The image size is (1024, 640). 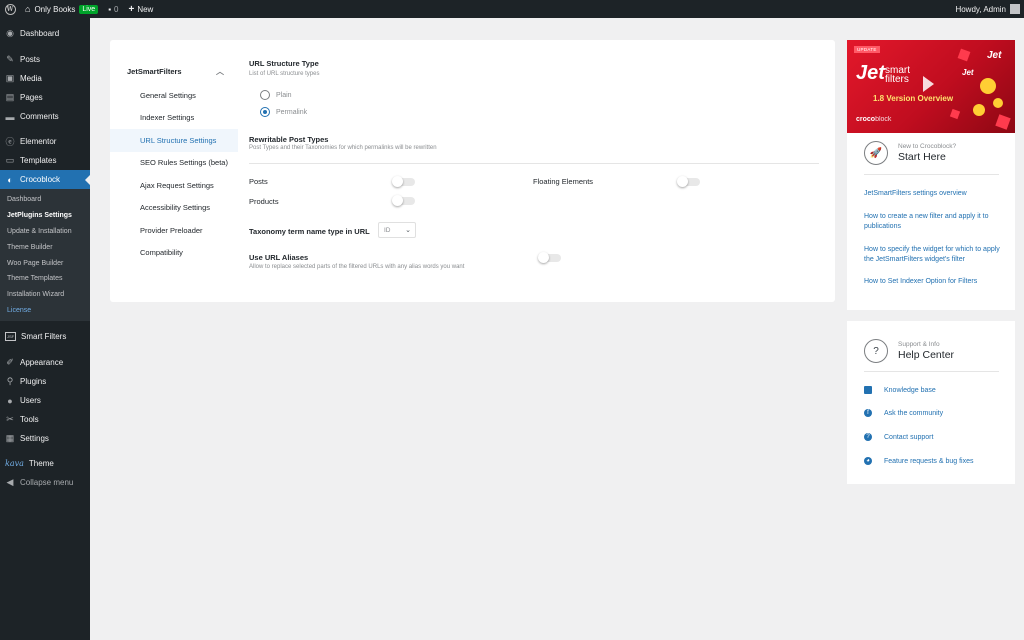 I want to click on products-toggle, so click(x=403, y=200).